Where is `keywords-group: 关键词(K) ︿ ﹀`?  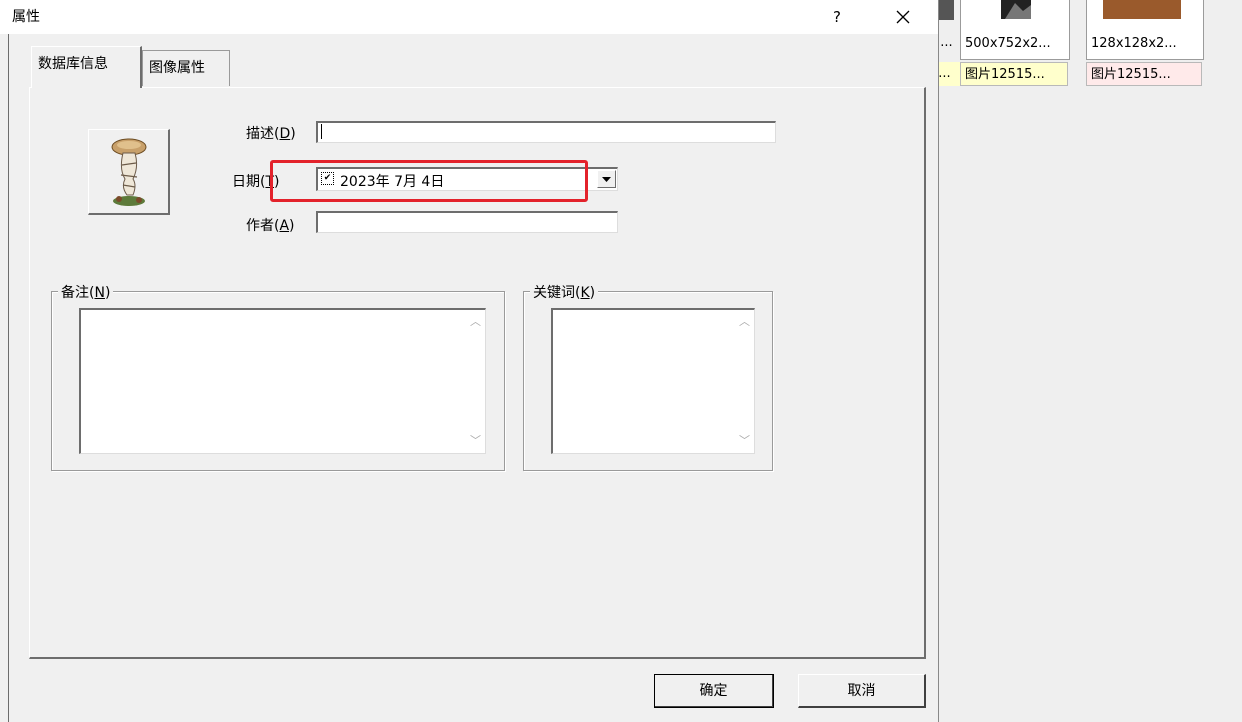 keywords-group: 关键词(K) ︿ ﹀ is located at coordinates (648, 376).